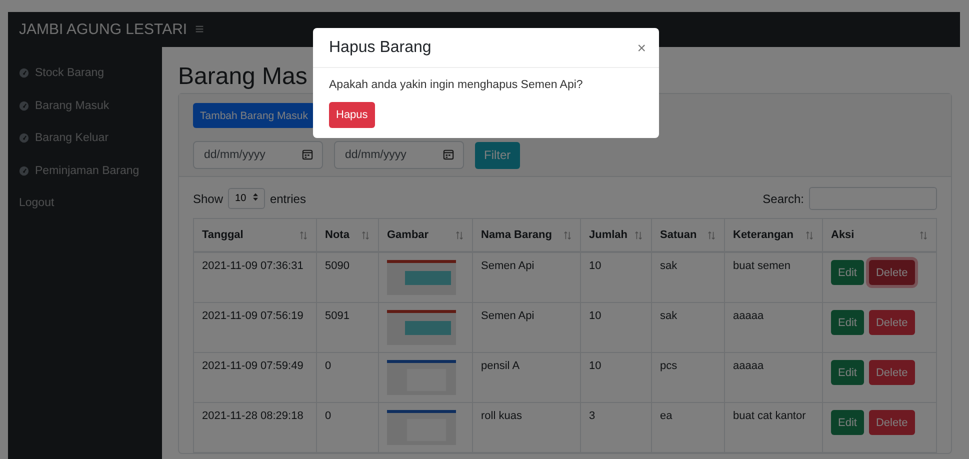  I want to click on dialog-title: Hapus Barang, so click(380, 48).